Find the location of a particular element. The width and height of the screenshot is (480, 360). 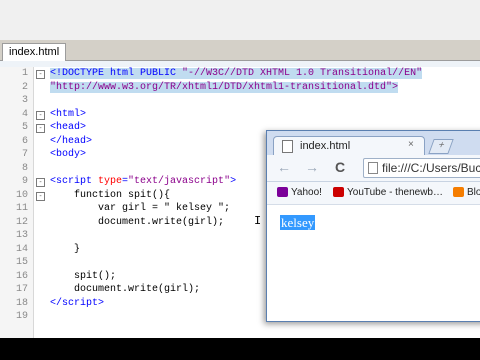

bookmarks-bar: Yahoo! YouTube - thenewb… Blogg is located at coordinates (373, 193).